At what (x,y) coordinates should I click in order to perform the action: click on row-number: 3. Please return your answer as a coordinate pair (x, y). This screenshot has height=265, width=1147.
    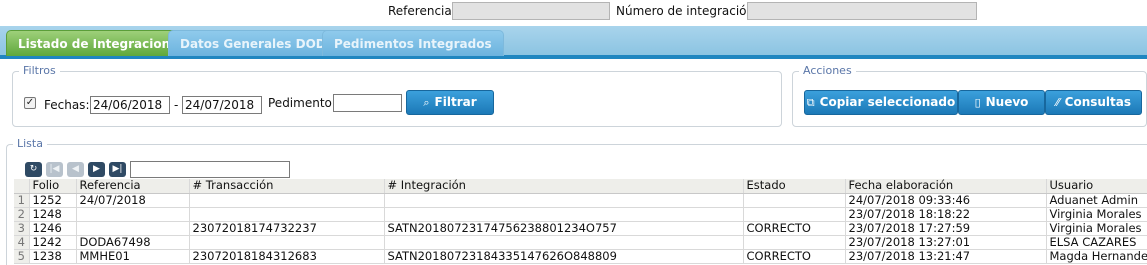
    Looking at the image, I should click on (22, 228).